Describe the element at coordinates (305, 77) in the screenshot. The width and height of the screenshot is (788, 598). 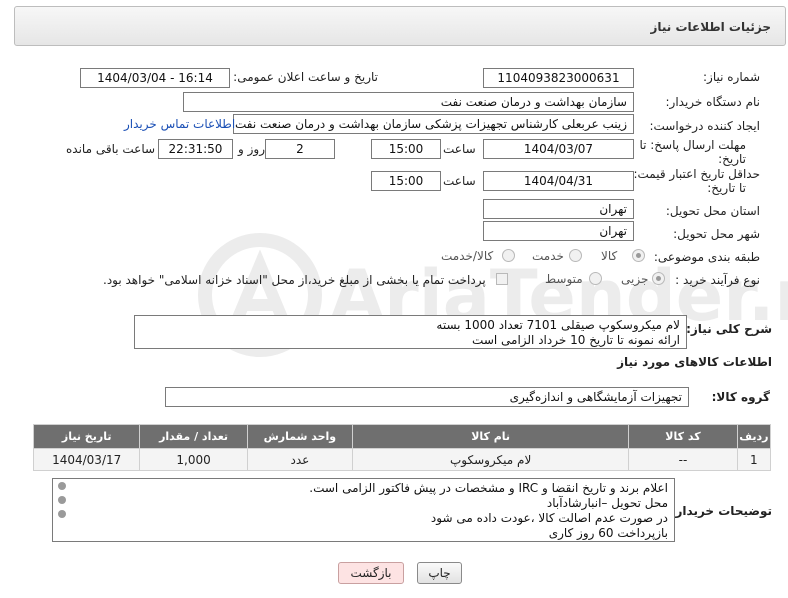
I see `announce-label: تاریخ و ساعت اعلان عمومی:` at that location.